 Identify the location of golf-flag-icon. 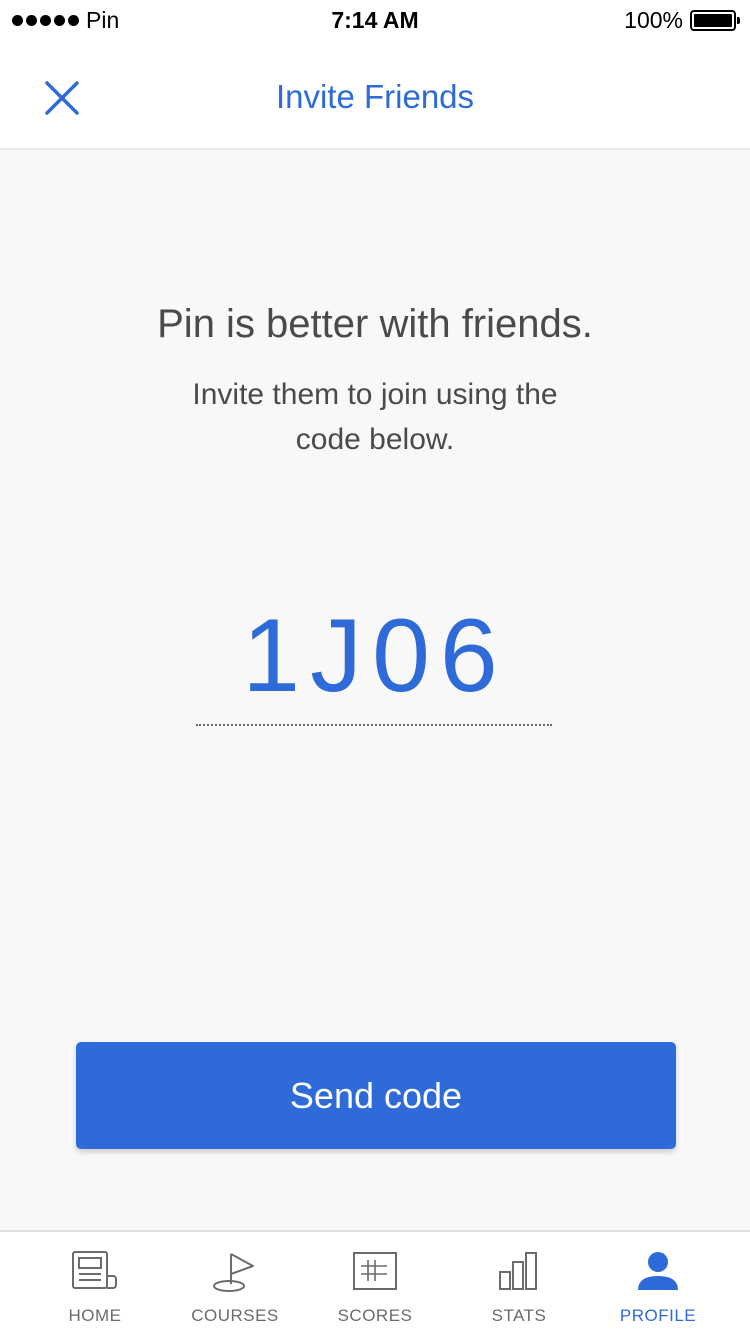
(233, 1272).